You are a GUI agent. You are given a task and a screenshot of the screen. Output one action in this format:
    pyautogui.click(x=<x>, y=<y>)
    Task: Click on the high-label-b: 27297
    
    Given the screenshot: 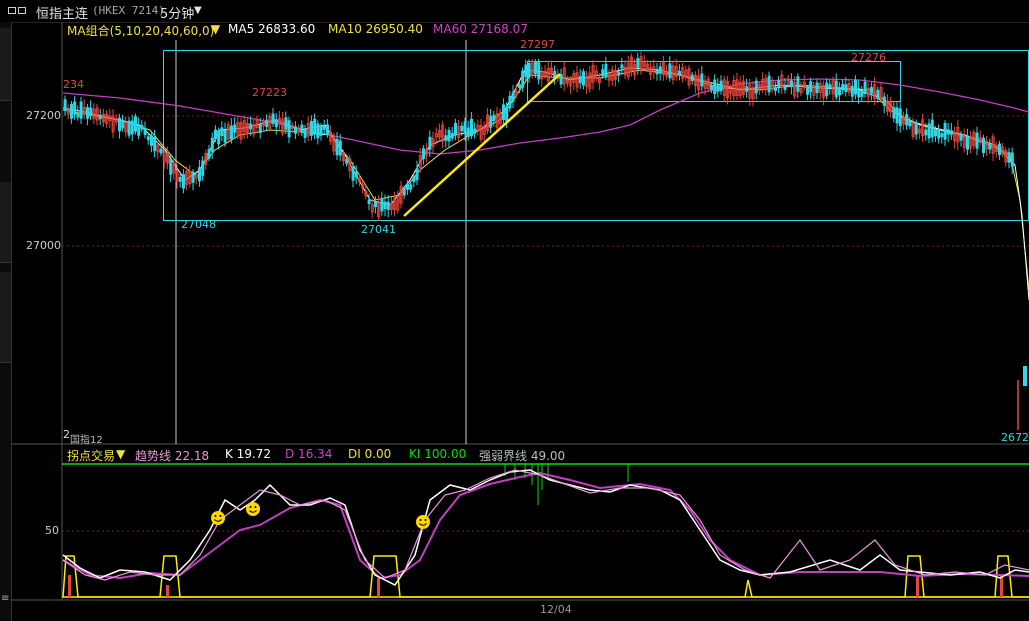 What is the action you would take?
    pyautogui.click(x=537, y=44)
    